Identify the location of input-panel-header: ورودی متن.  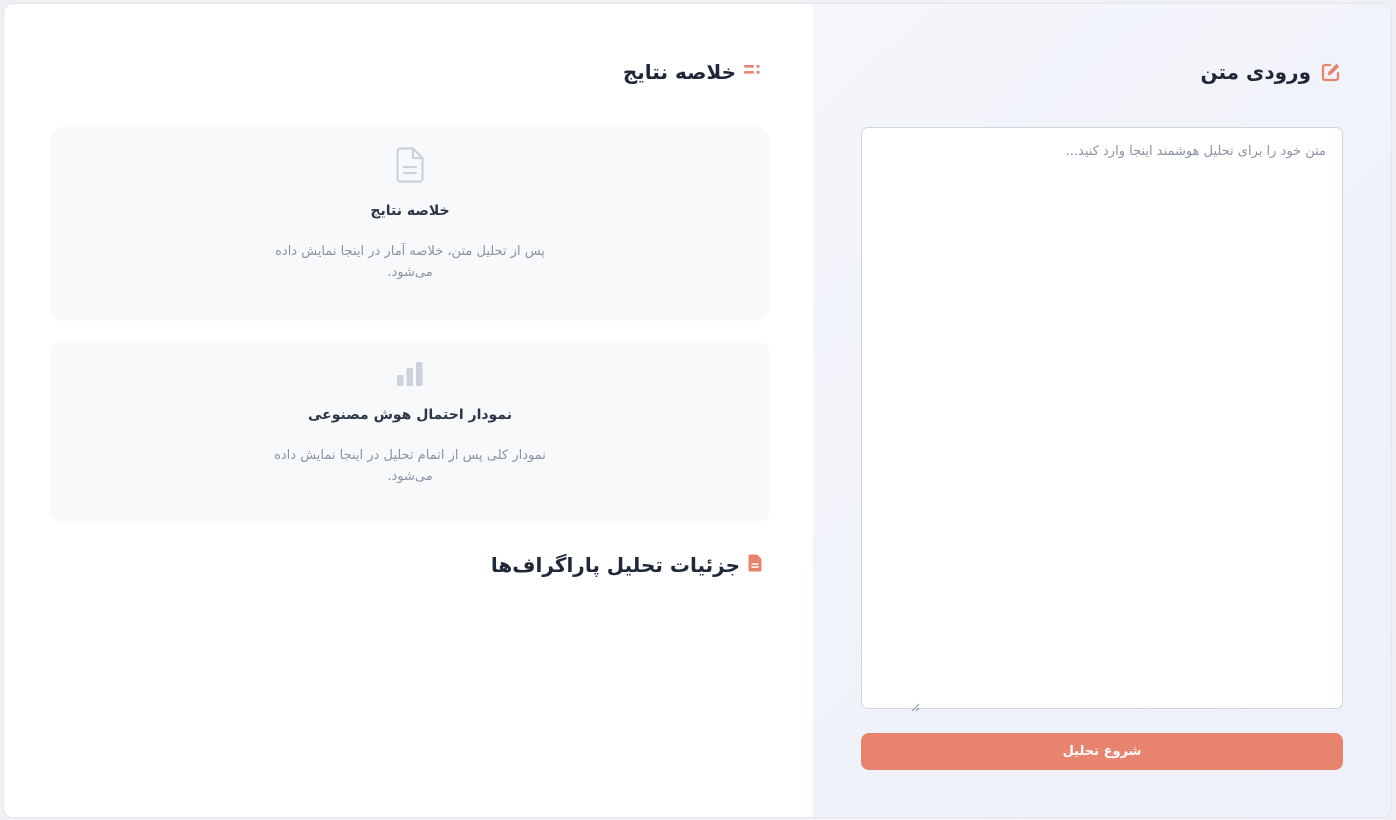
(1271, 72).